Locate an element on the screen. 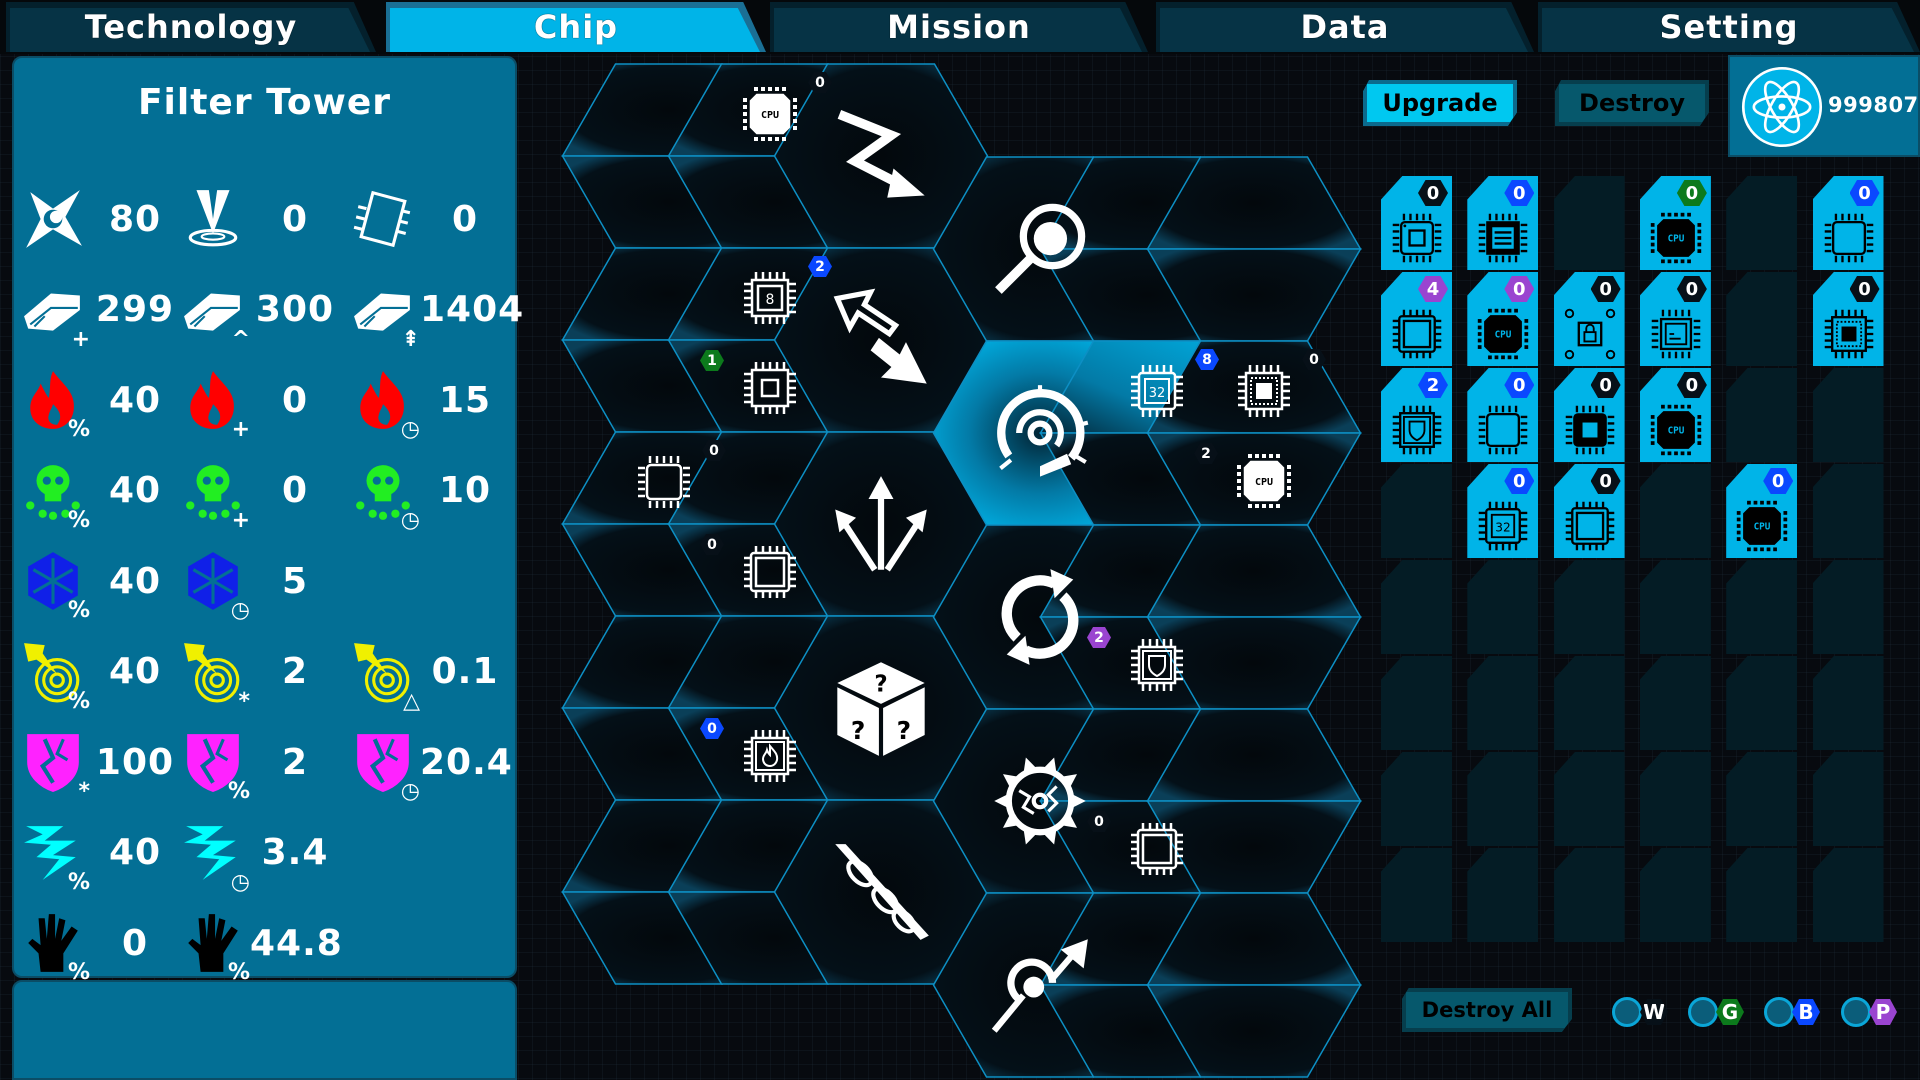 Image resolution: width=1920 pixels, height=1080 pixels. stat-poison-skull-3: ◷ 10 is located at coordinates (431, 493).